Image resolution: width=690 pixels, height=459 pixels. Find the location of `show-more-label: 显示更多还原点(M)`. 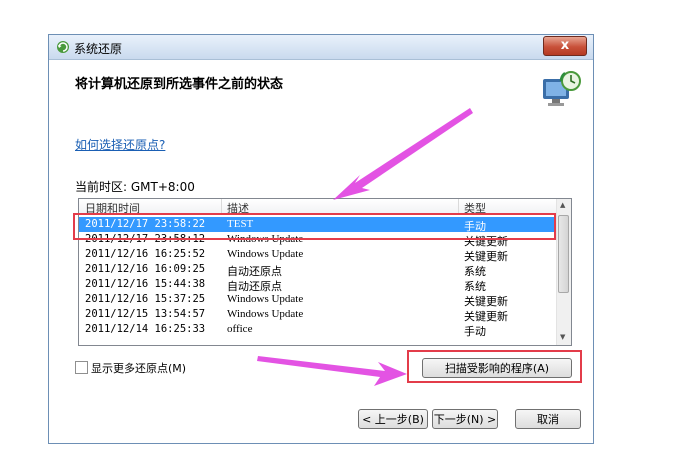

show-more-label: 显示更多还原点(M) is located at coordinates (138, 368).